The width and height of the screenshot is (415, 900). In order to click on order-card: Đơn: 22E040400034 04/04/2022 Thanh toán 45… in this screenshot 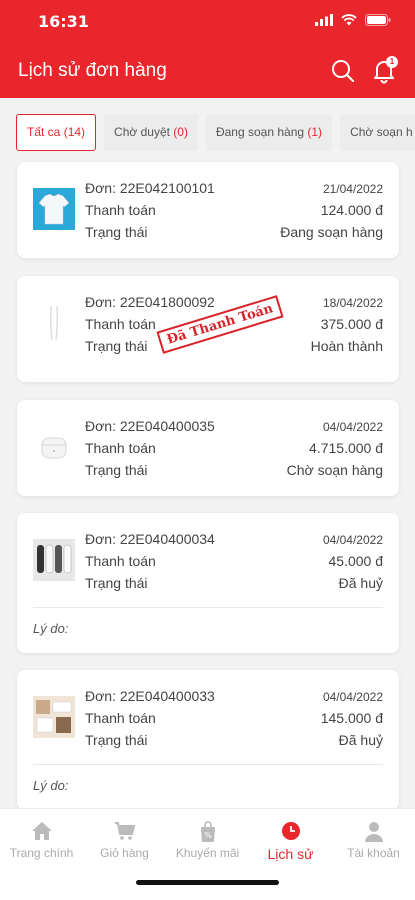, I will do `click(208, 583)`.